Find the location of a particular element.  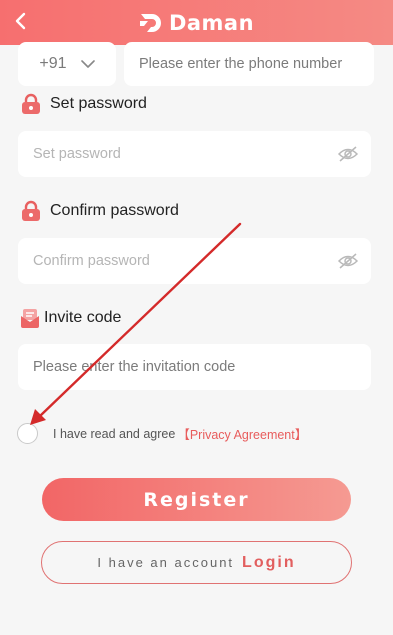

set-password-field is located at coordinates (194, 154).